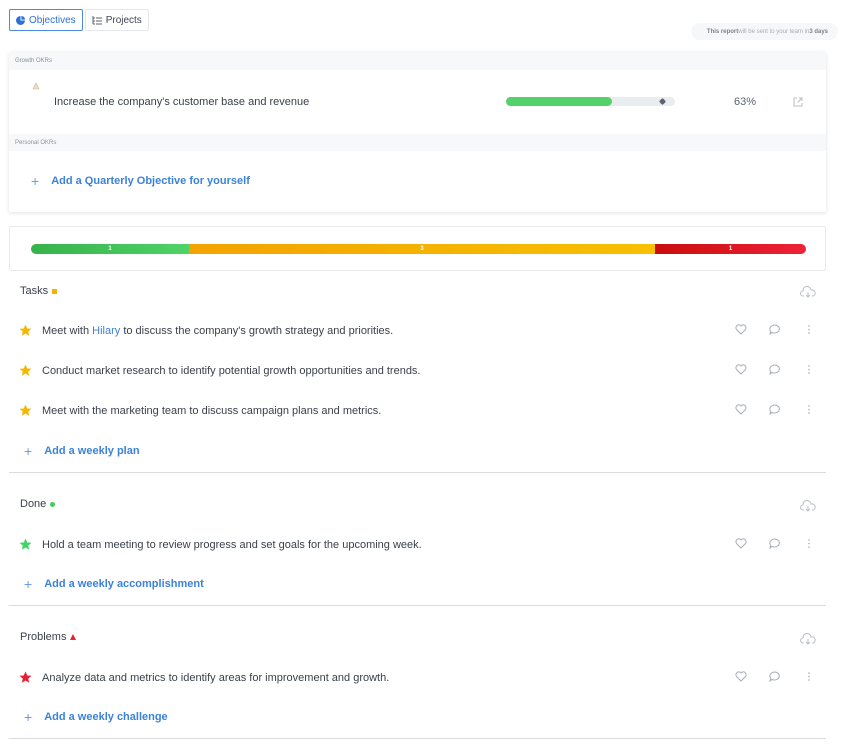 Image resolution: width=846 pixels, height=746 pixels. I want to click on objective-progress-fill, so click(559, 101).